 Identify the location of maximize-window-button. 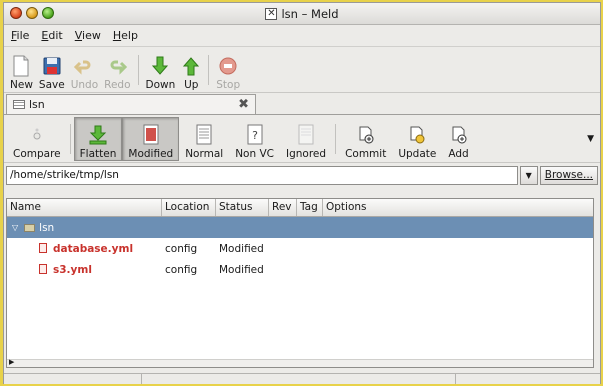
(48, 13).